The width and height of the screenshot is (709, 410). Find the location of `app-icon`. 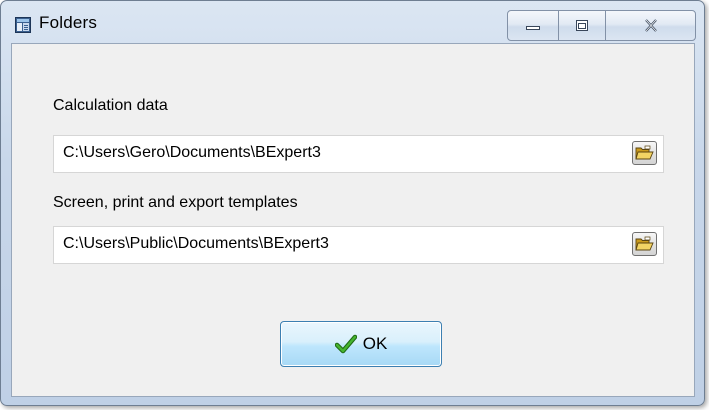

app-icon is located at coordinates (23, 25).